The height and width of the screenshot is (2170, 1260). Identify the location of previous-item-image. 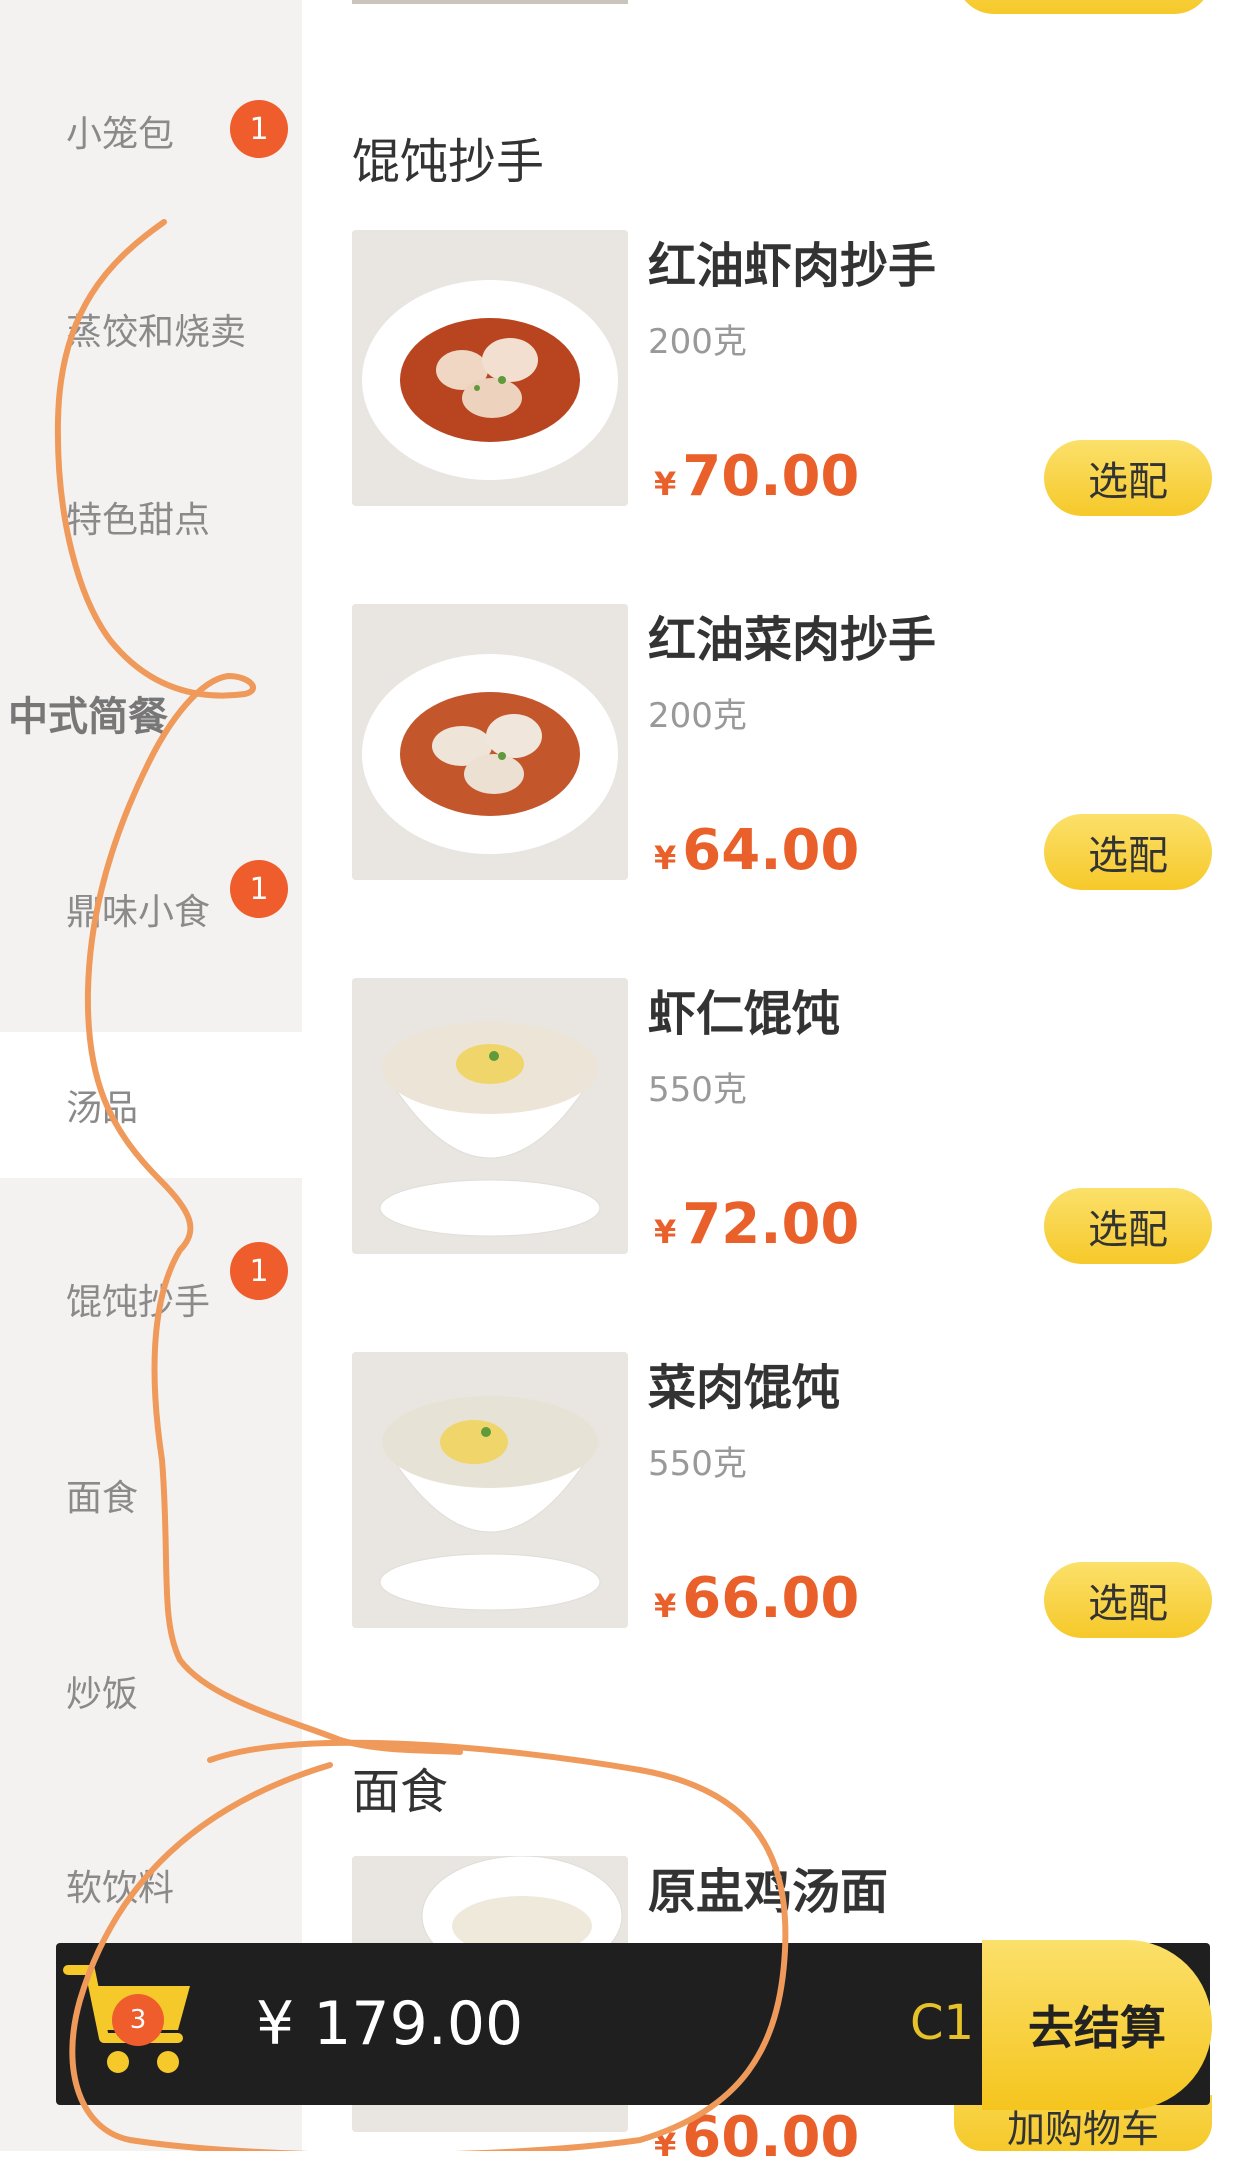
(490, 2).